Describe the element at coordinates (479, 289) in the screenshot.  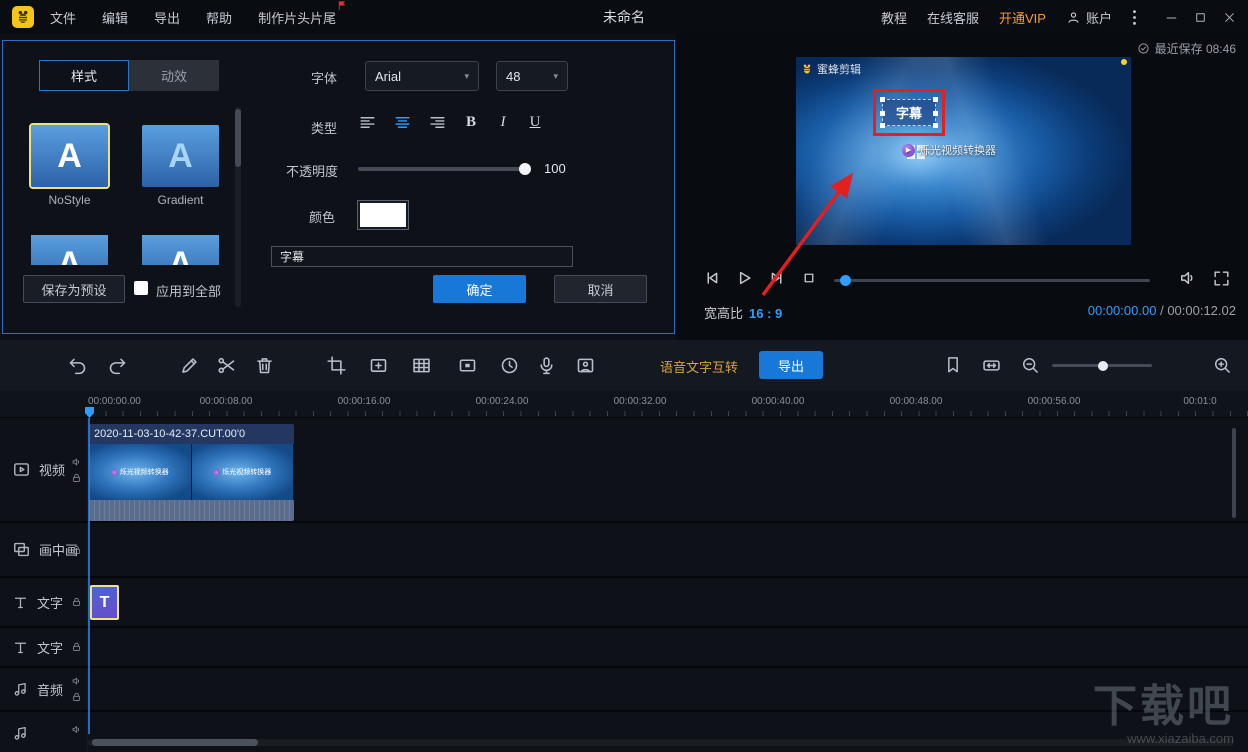
I see `ok-button: 确定` at that location.